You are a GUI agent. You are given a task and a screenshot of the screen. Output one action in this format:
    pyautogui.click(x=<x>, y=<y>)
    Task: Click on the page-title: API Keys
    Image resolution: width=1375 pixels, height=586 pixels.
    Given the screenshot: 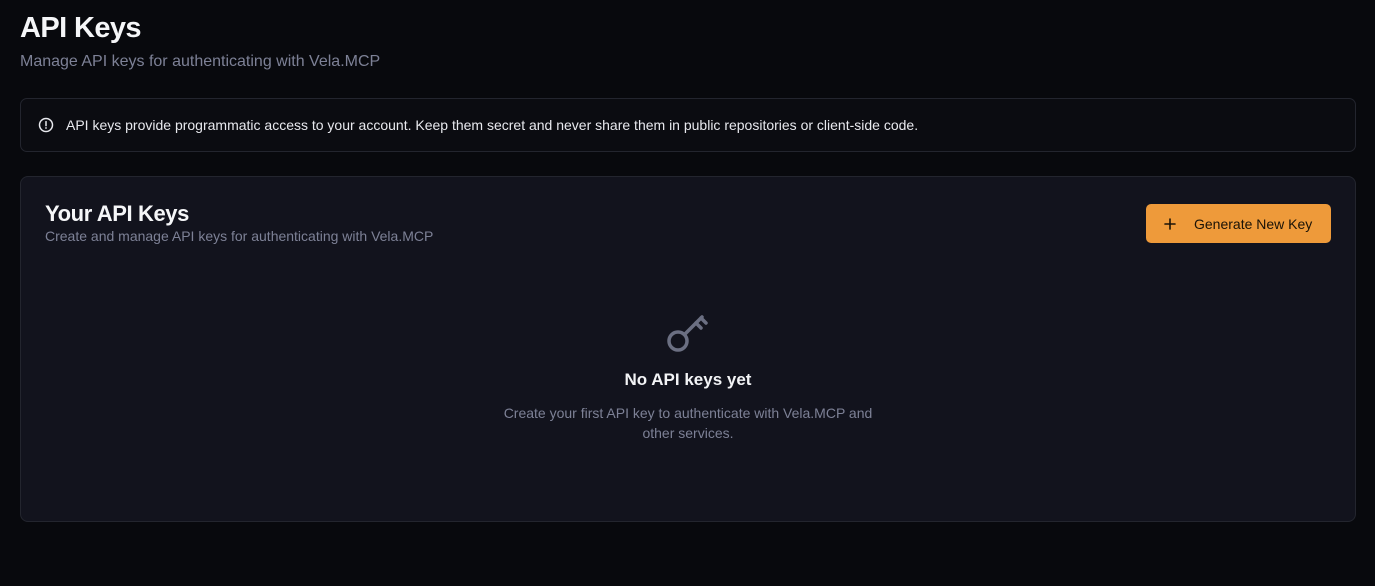 What is the action you would take?
    pyautogui.click(x=81, y=28)
    